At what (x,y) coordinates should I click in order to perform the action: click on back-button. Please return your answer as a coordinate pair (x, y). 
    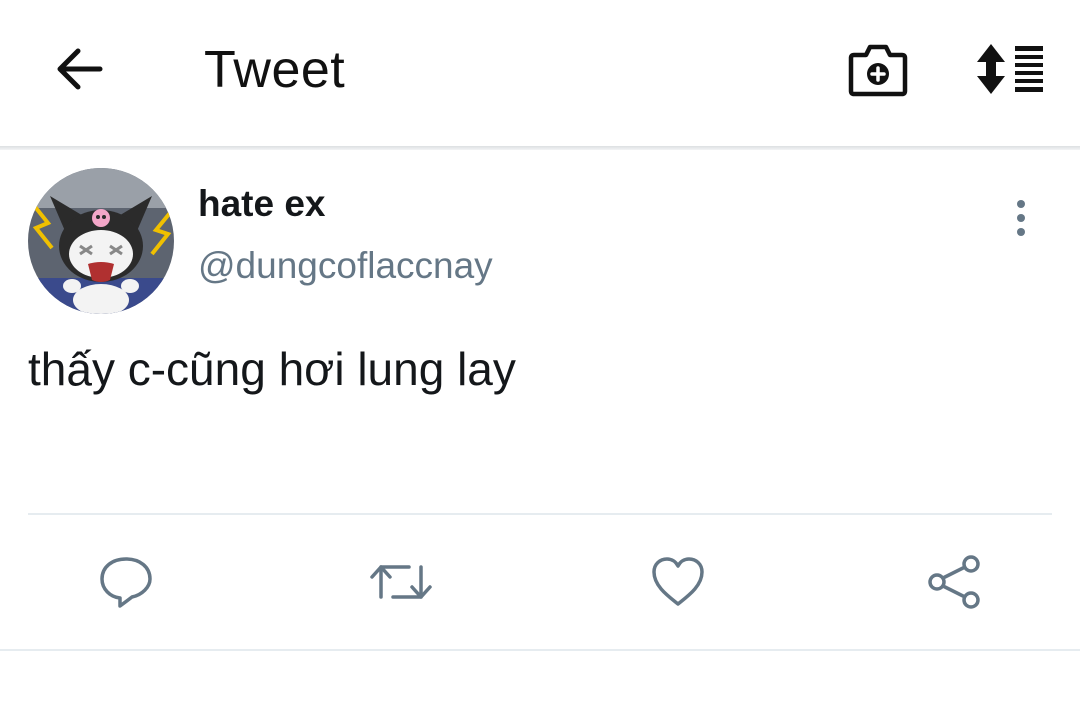
    Looking at the image, I should click on (79, 69).